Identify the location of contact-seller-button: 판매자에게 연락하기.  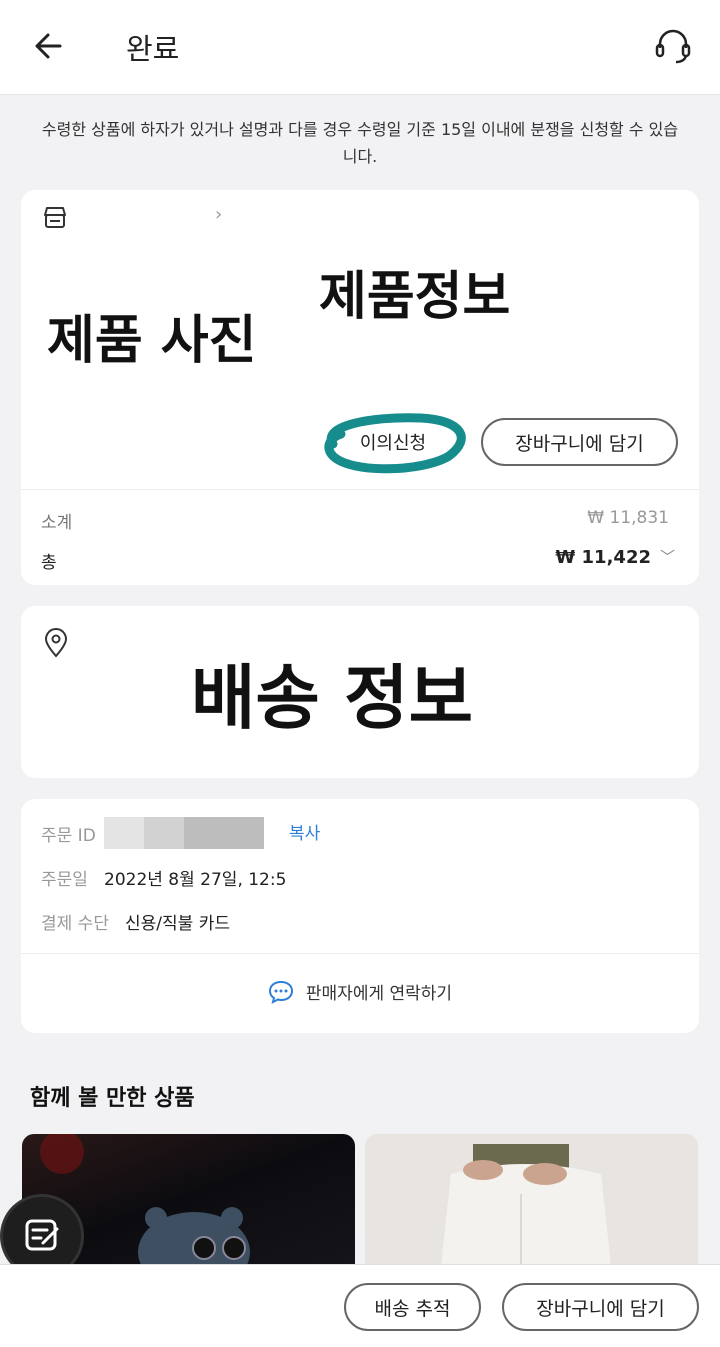
(360, 991).